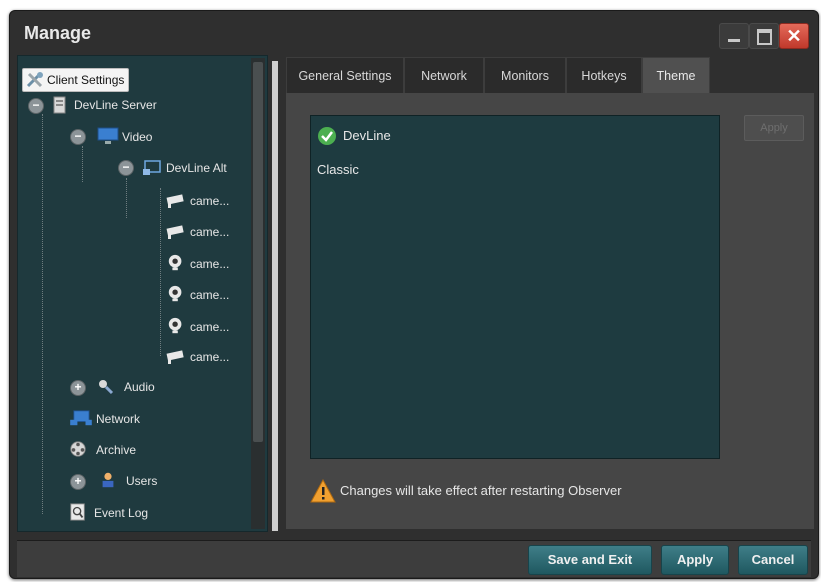 The image size is (821, 582). What do you see at coordinates (78, 449) in the screenshot?
I see `film-reel-icon` at bounding box center [78, 449].